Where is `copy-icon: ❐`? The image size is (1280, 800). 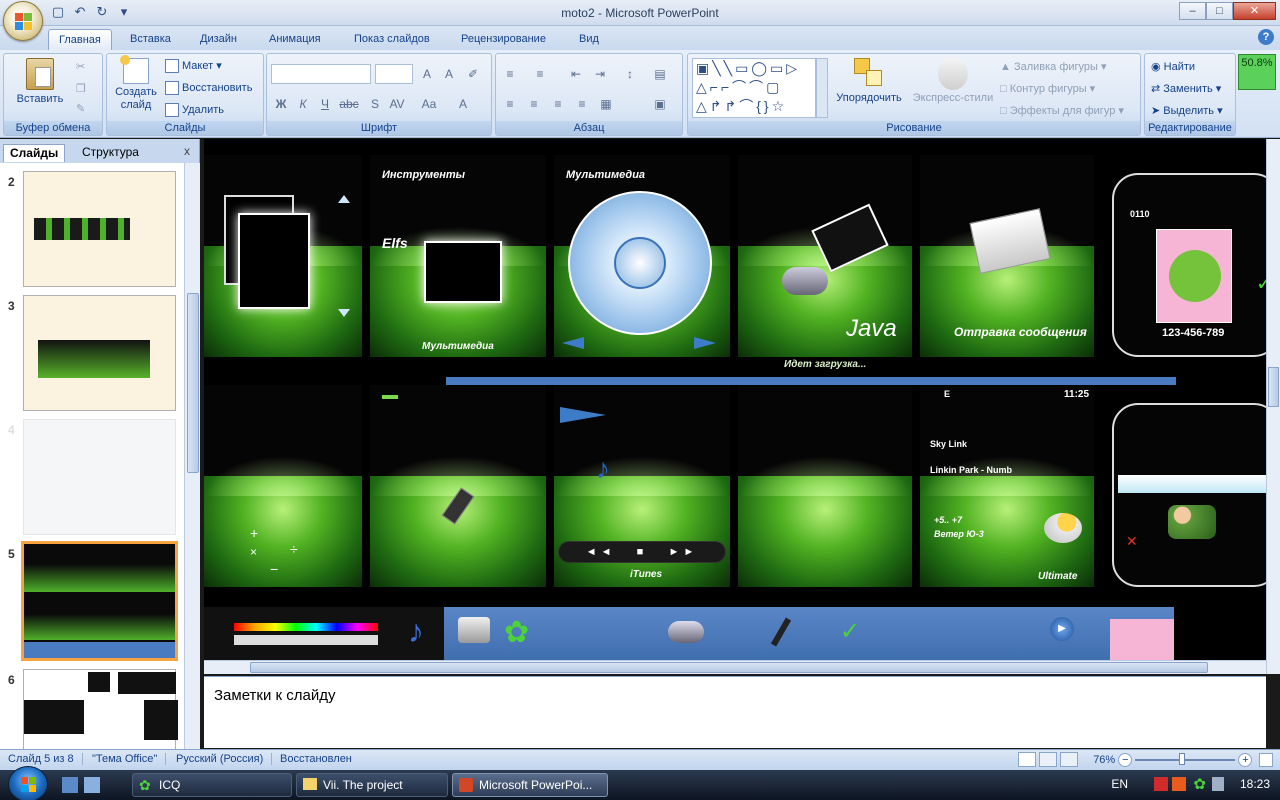 copy-icon: ❐ is located at coordinates (81, 88).